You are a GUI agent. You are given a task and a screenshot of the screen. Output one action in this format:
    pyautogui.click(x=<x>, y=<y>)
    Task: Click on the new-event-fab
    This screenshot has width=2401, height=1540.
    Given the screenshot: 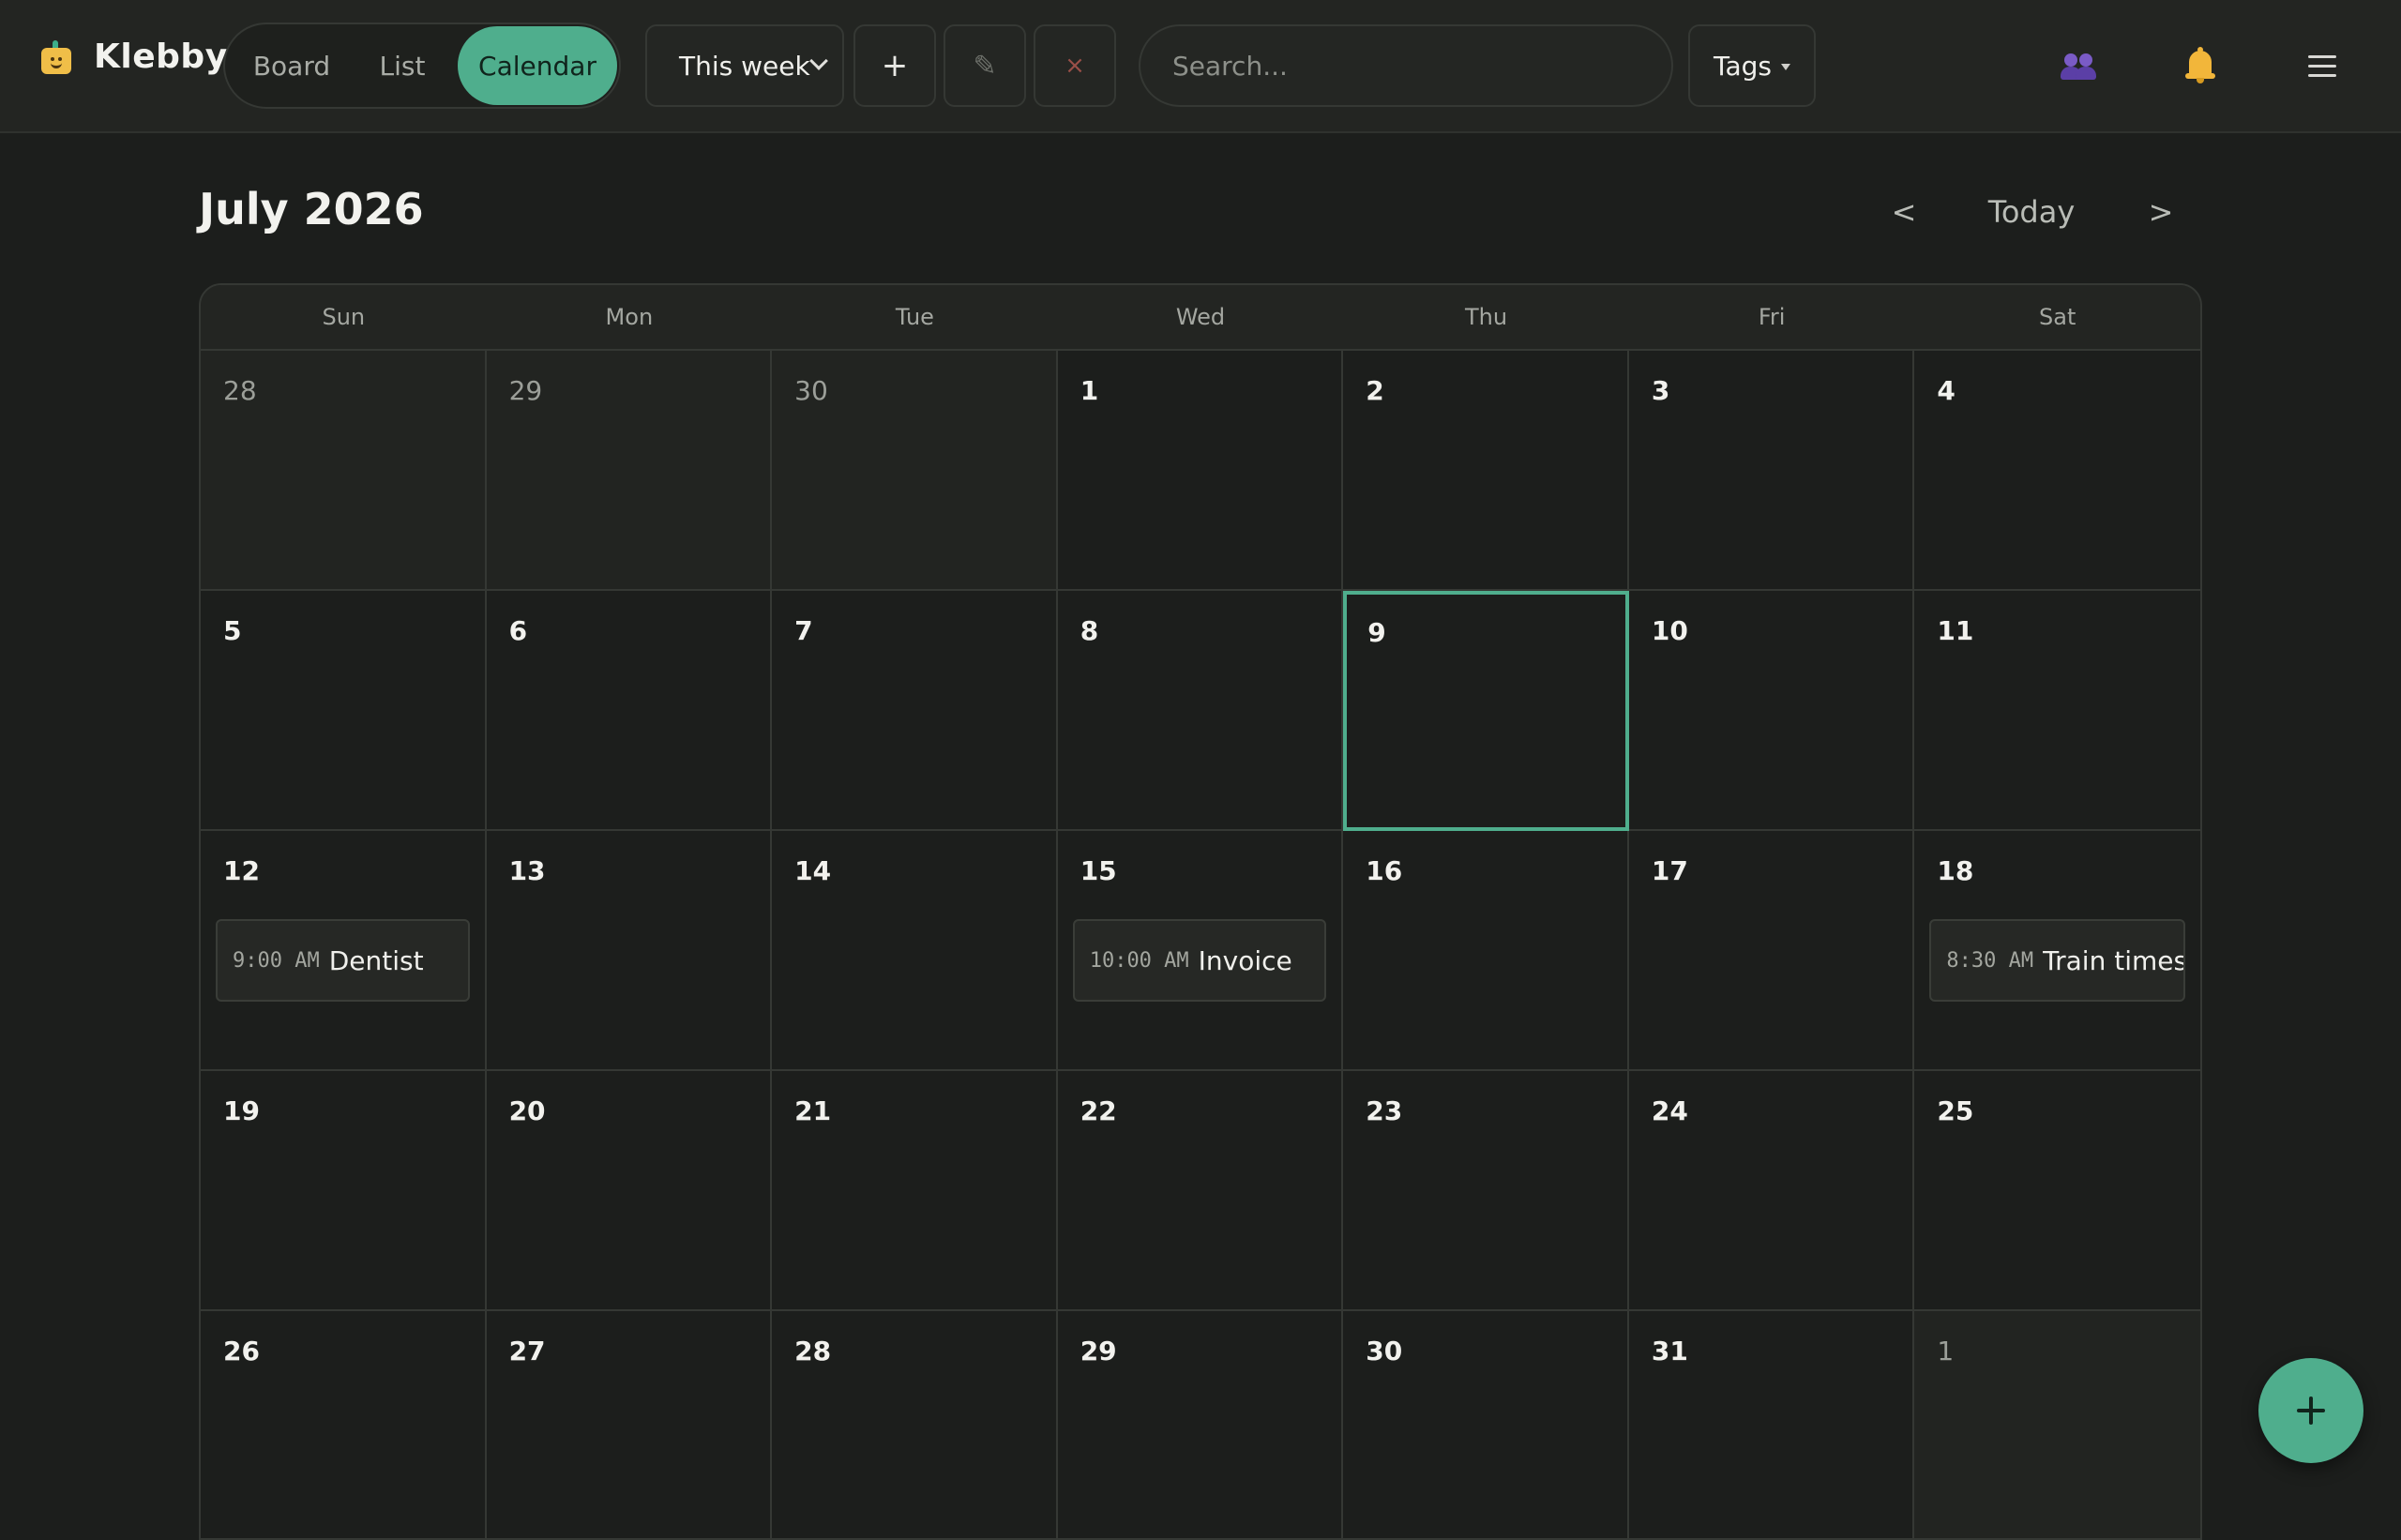 What is the action you would take?
    pyautogui.click(x=2310, y=1410)
    